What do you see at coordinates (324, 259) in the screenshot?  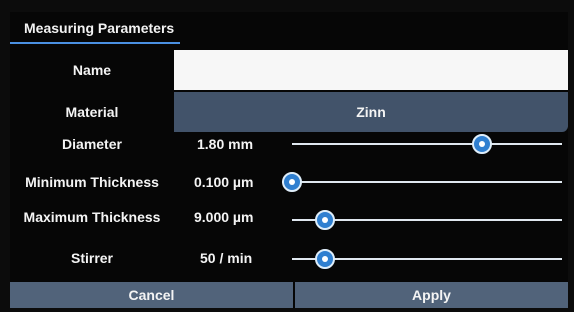 I see `stirrer-slider-thumb` at bounding box center [324, 259].